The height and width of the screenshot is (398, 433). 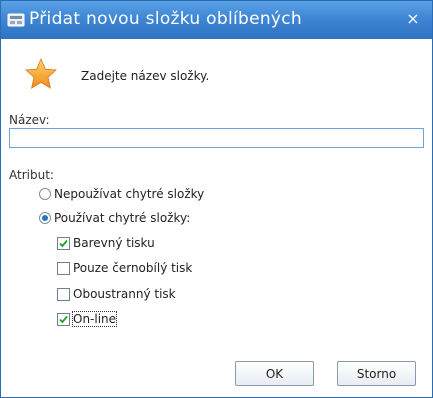 What do you see at coordinates (94, 319) in the screenshot?
I see `checkbox-label: On-line` at bounding box center [94, 319].